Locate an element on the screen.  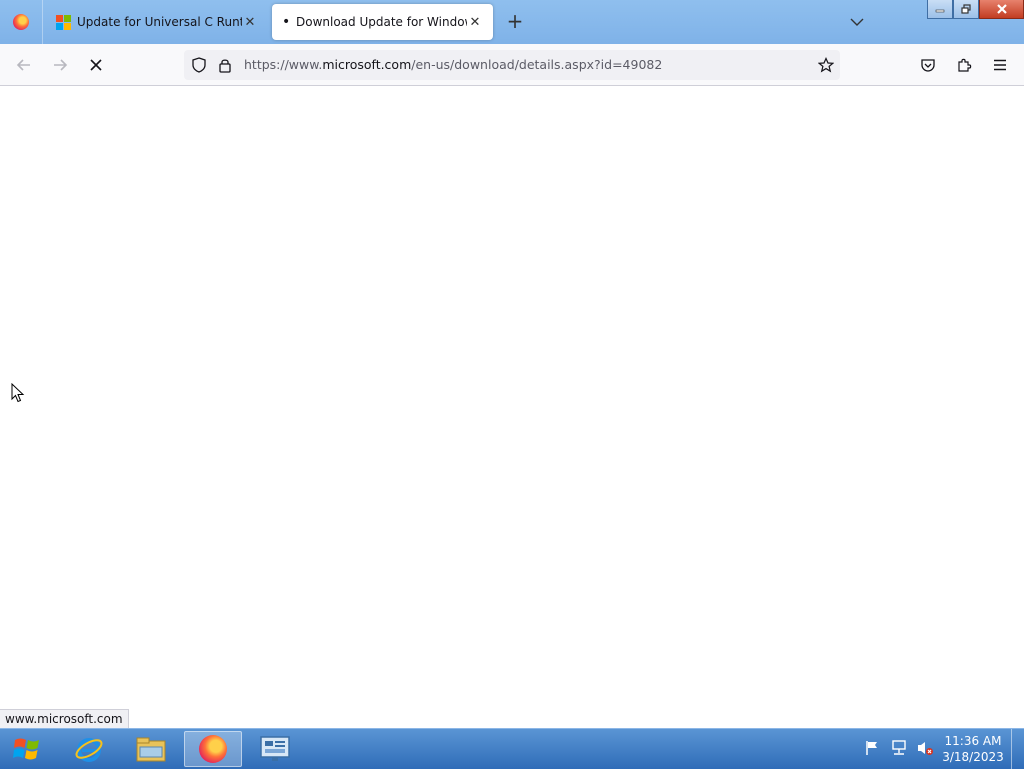
lock-icon is located at coordinates (225, 65).